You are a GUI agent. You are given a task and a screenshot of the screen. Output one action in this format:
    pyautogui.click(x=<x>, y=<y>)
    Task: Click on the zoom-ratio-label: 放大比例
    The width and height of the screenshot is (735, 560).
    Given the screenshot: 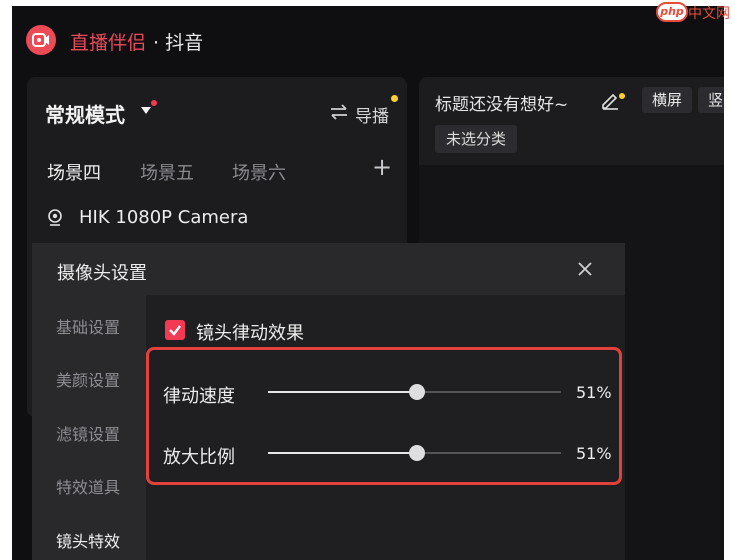 What is the action you would take?
    pyautogui.click(x=199, y=457)
    